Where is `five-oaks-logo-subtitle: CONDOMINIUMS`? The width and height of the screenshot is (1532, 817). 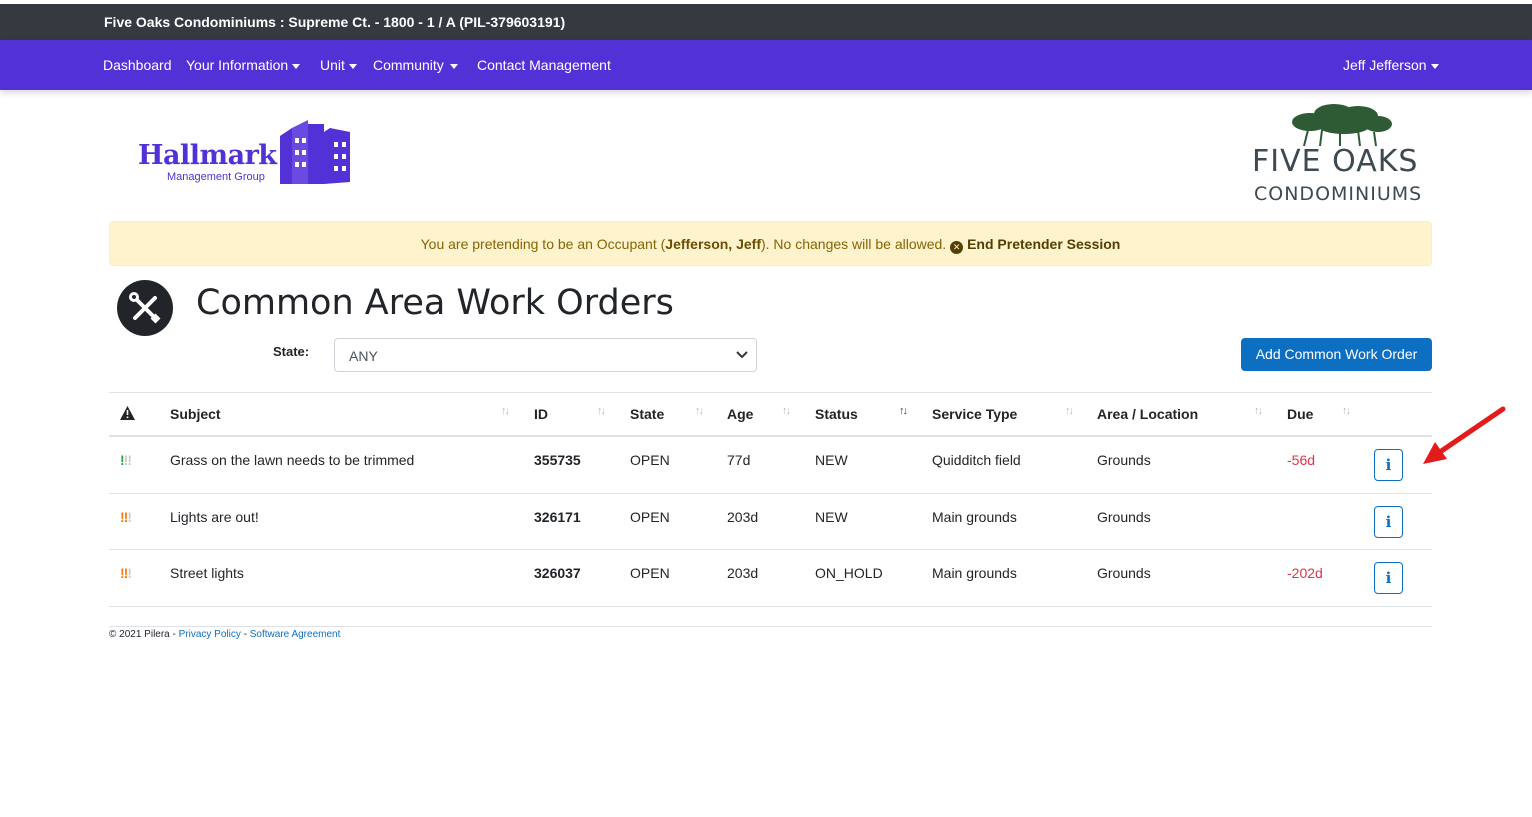 five-oaks-logo-subtitle: CONDOMINIUMS is located at coordinates (1338, 194).